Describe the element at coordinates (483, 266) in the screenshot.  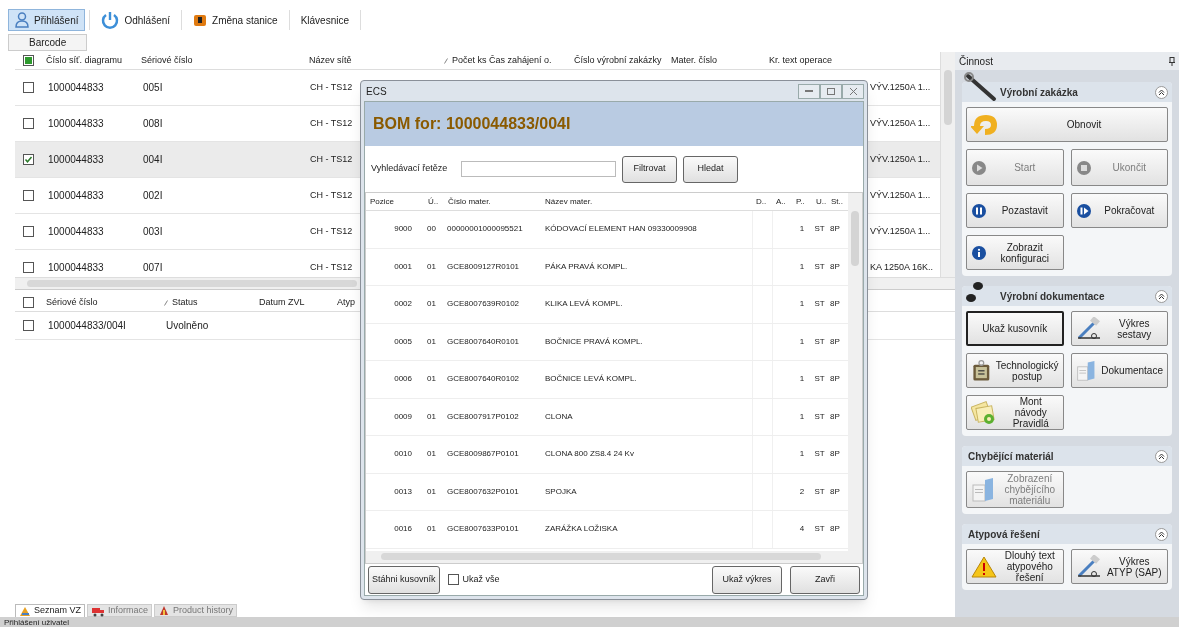
I see `table-cell-text: GCE8009127R0101` at that location.